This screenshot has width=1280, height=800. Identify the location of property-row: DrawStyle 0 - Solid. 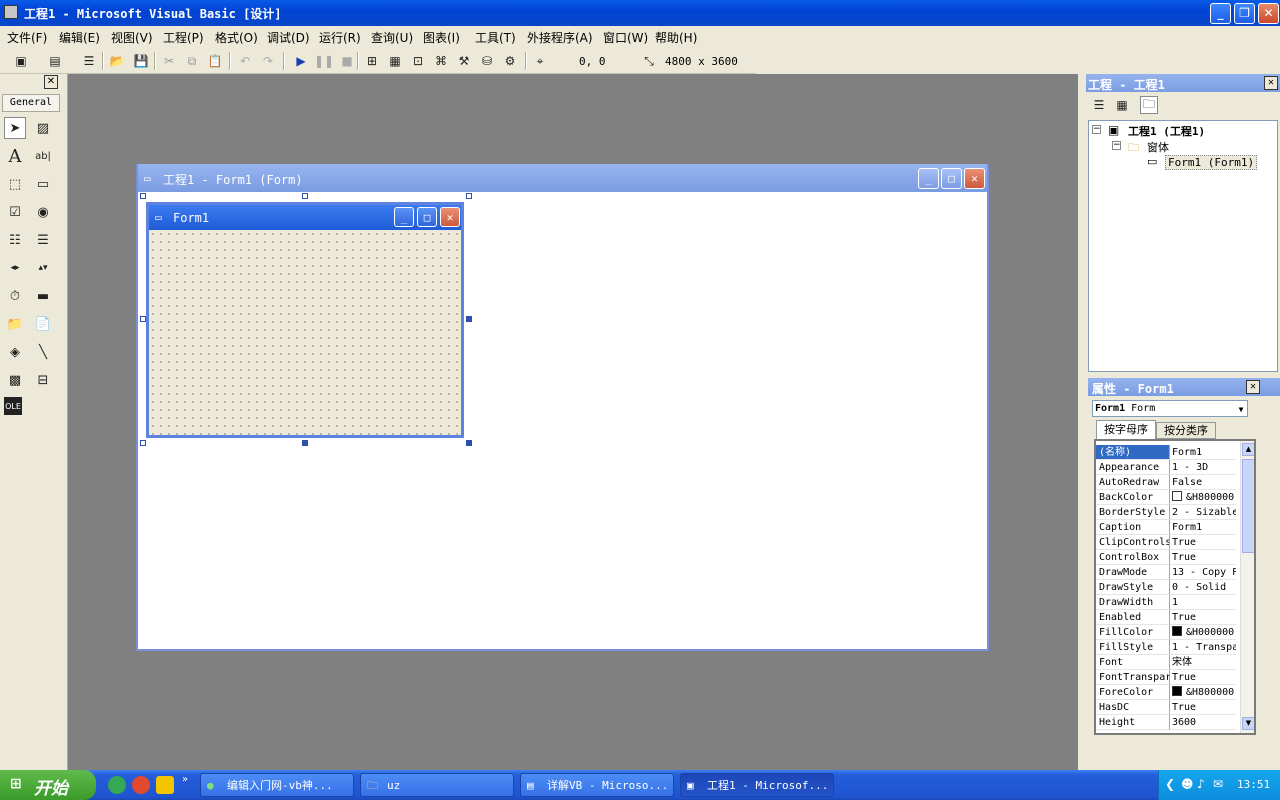
(1168, 587).